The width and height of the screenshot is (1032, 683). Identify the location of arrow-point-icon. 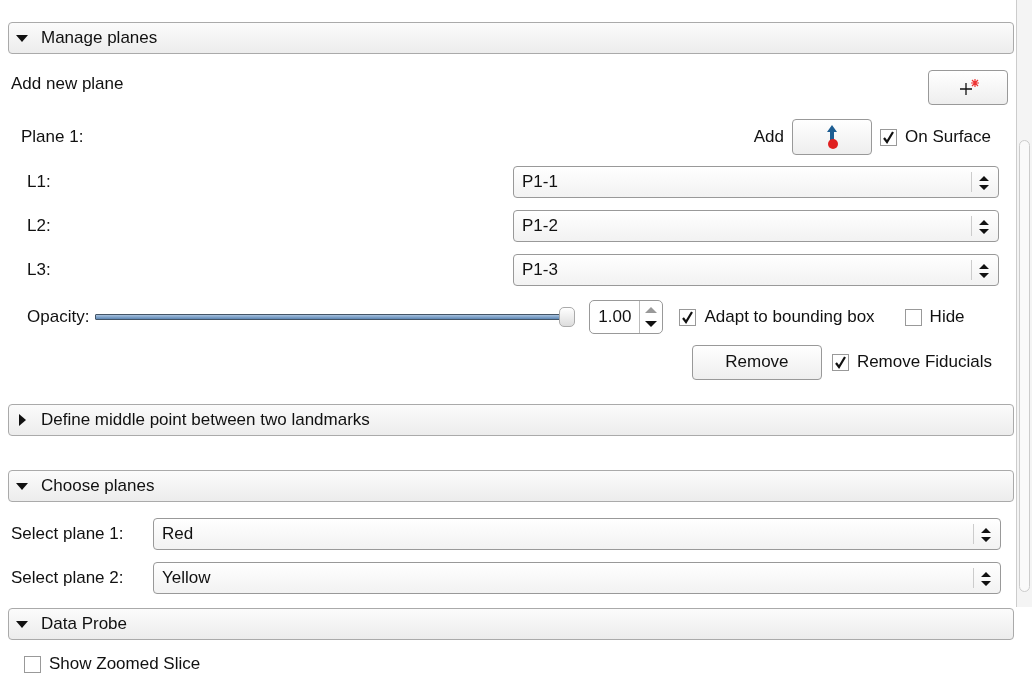
(832, 137).